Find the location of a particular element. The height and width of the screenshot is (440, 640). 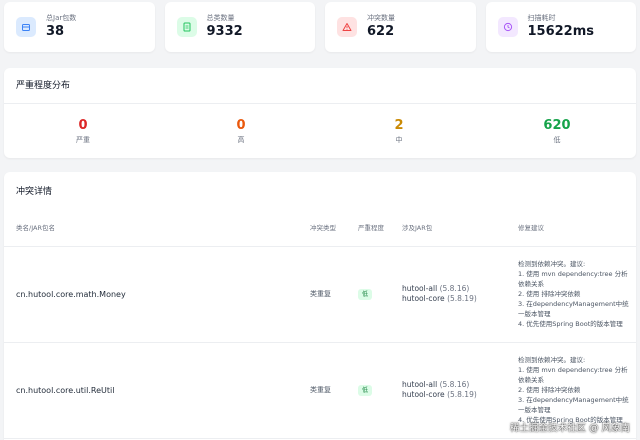

stat-value: 15622ms is located at coordinates (561, 31).